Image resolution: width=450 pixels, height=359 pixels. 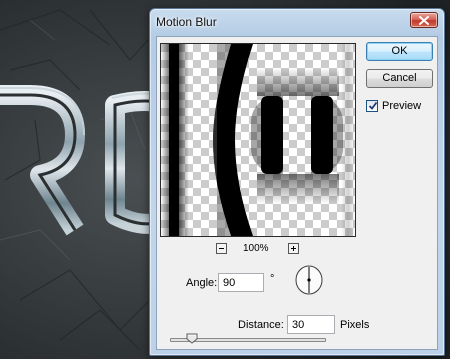 I want to click on title-bar: Motion Blur, so click(x=297, y=22).